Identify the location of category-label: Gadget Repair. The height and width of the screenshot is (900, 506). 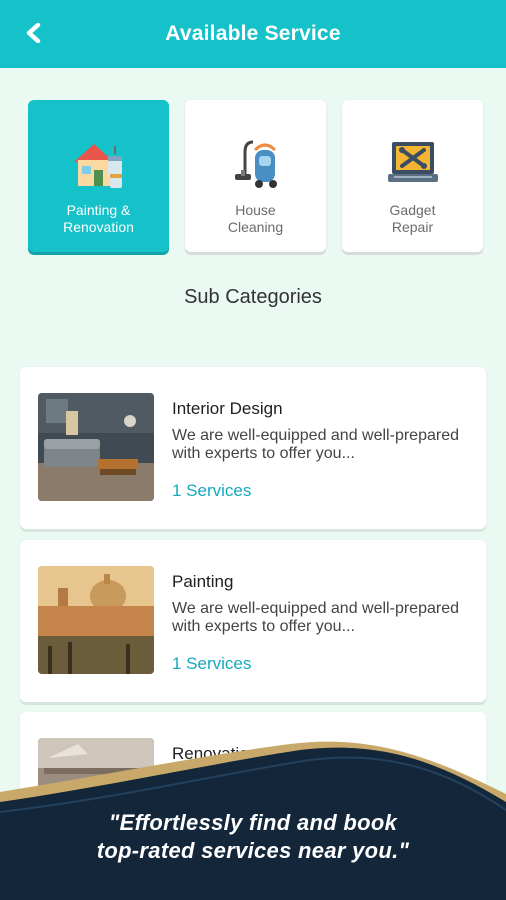
(412, 218).